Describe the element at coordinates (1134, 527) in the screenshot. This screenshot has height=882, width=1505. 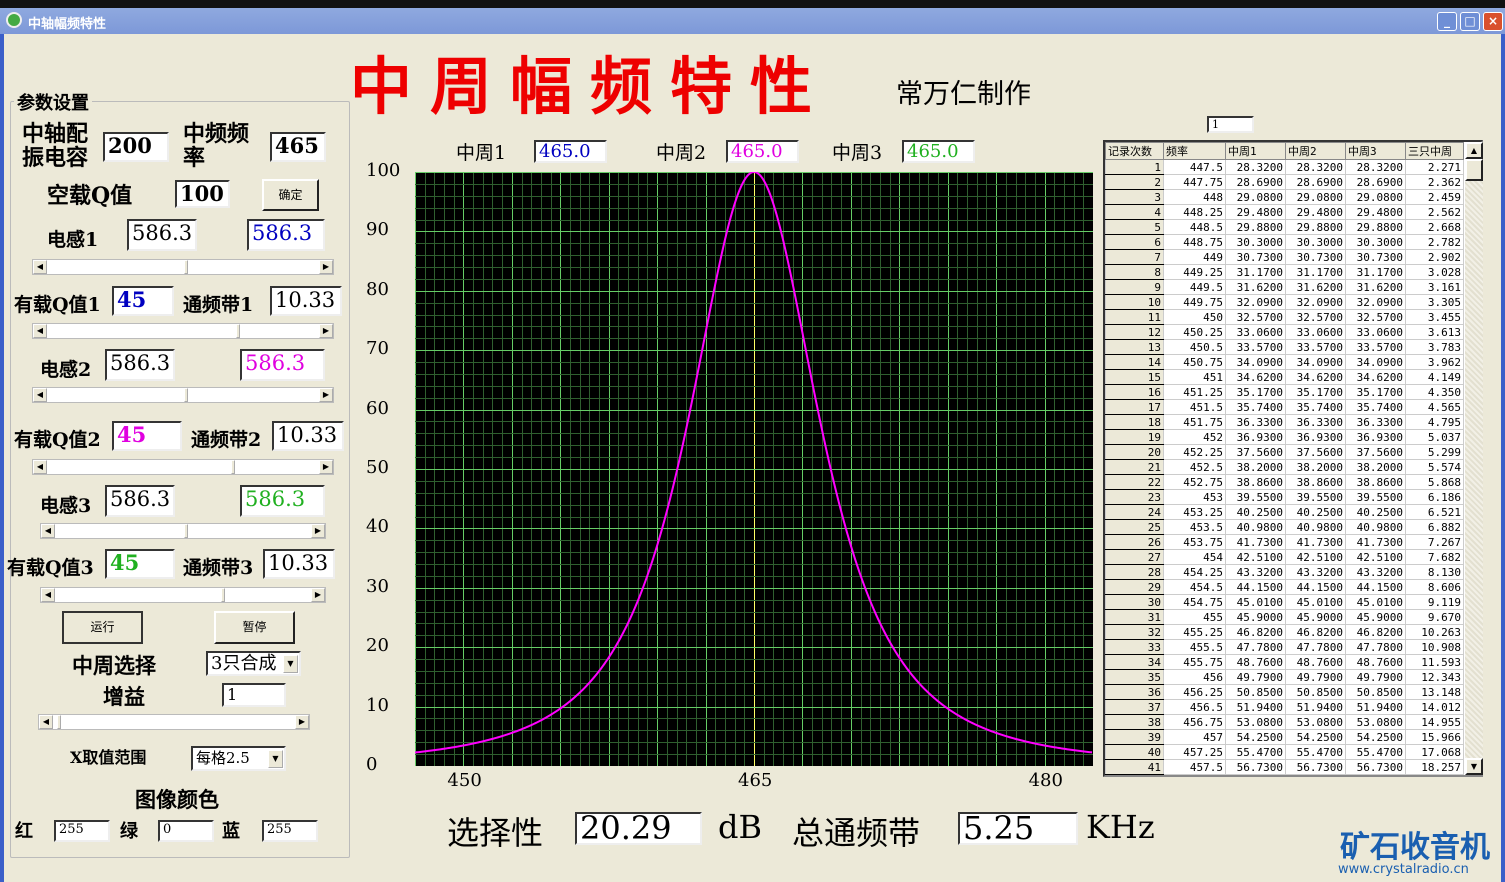
I see `row-number: 25` at that location.